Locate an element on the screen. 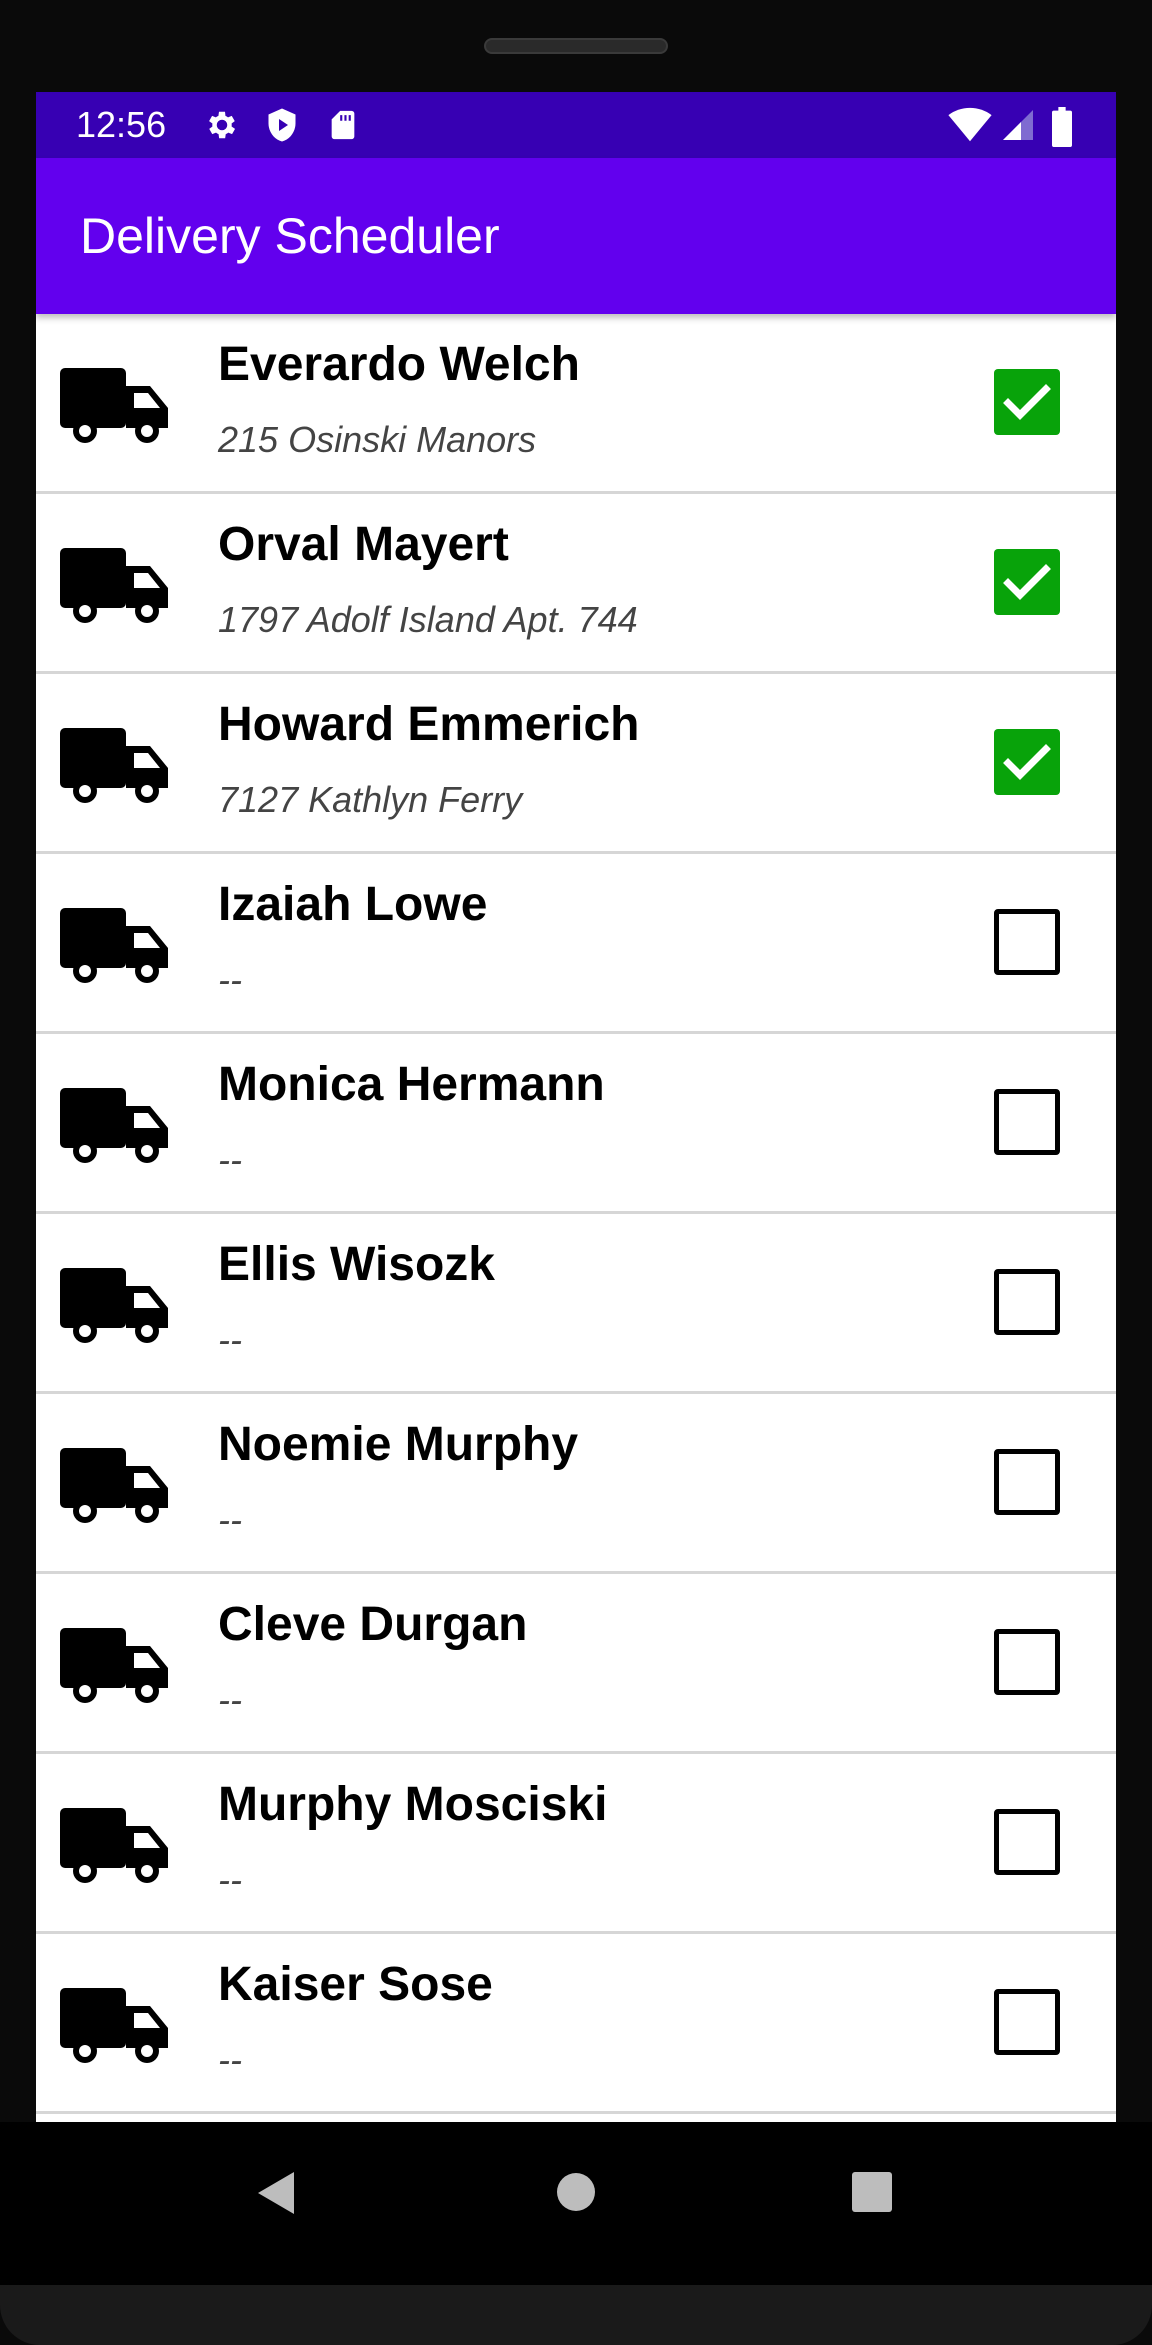 This screenshot has height=2345, width=1152. app-bar: Delivery Scheduler is located at coordinates (576, 236).